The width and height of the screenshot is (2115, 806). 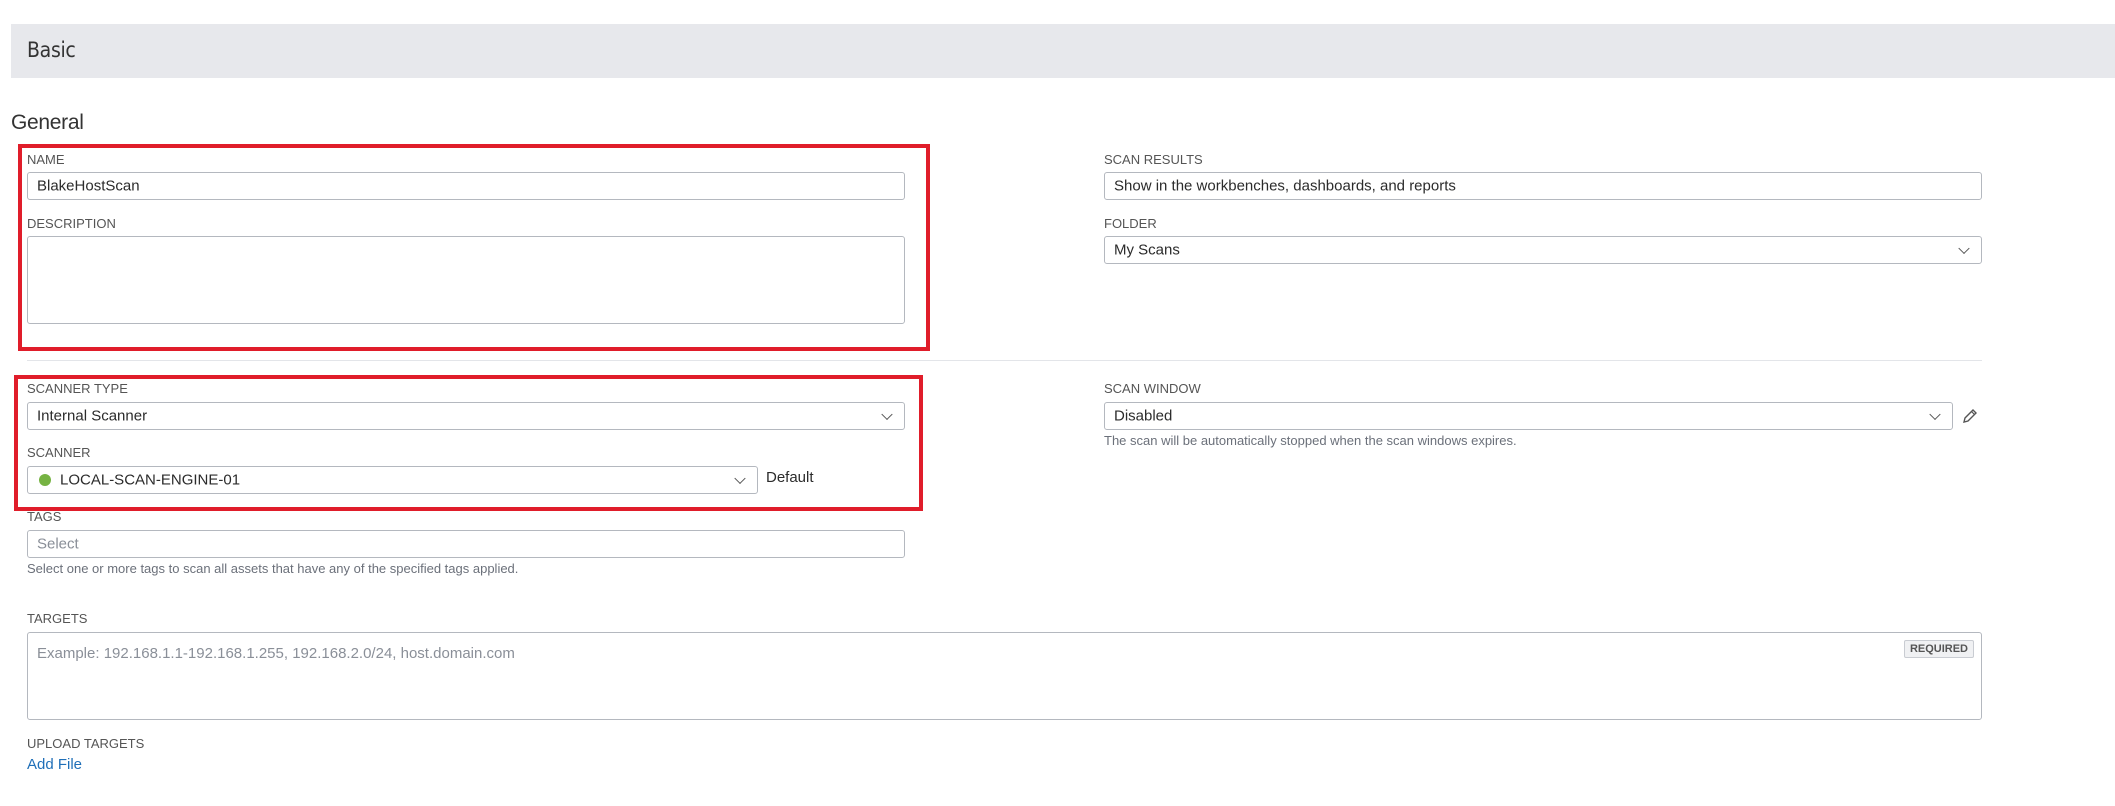 I want to click on scan-window-label: SCAN WINDOW, so click(x=1152, y=388).